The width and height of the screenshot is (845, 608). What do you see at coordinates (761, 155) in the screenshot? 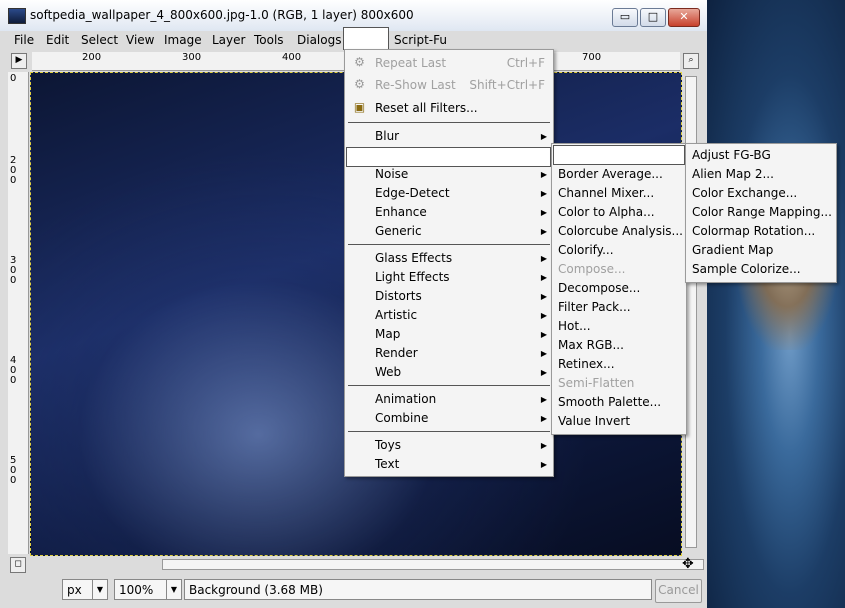
I see `menu-item-adjust-fg-bg: Adjust FG-BG` at bounding box center [761, 155].